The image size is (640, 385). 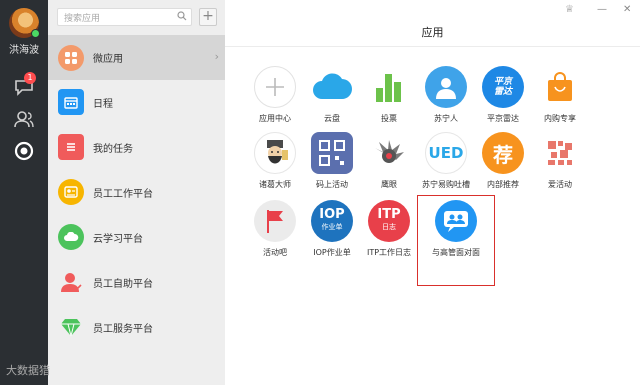 I want to click on menu-item-cloud-learning: 云学习平台, so click(x=136, y=237).